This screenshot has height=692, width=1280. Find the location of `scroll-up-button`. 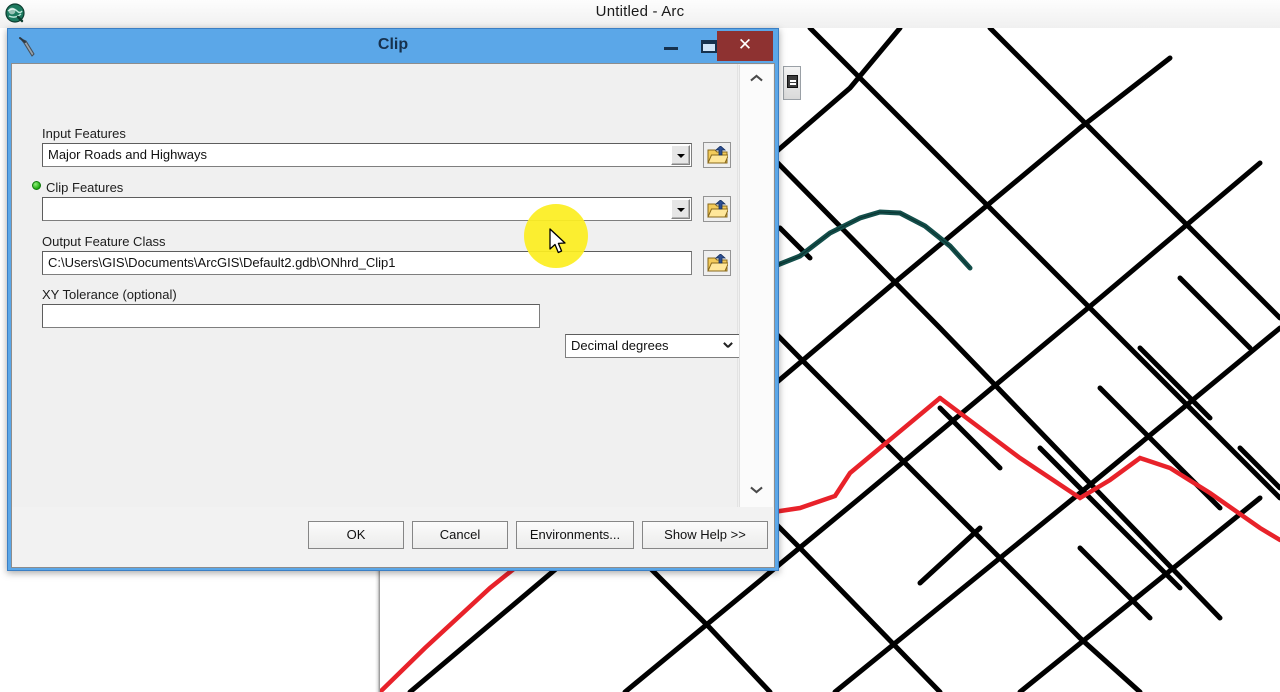

scroll-up-button is located at coordinates (756, 80).